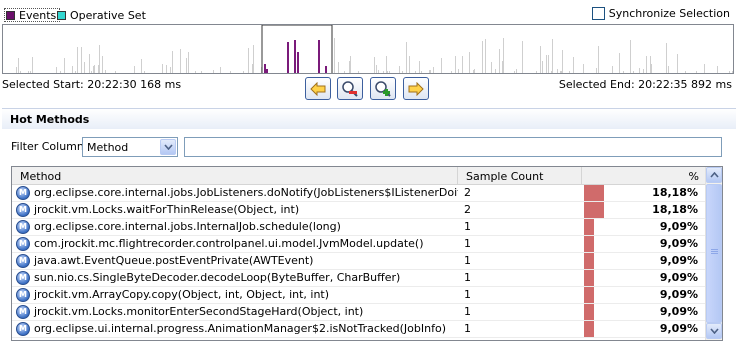 The height and width of the screenshot is (345, 738). Describe the element at coordinates (645, 84) in the screenshot. I see `selected-end-label: Selected End: 20:22:35 892 ms` at that location.